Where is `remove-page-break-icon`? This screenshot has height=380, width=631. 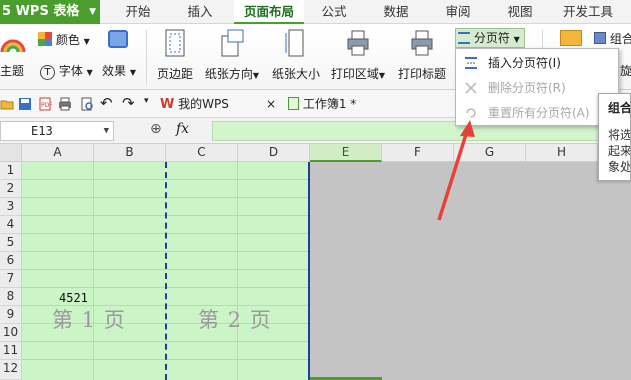 remove-page-break-icon is located at coordinates (471, 88).